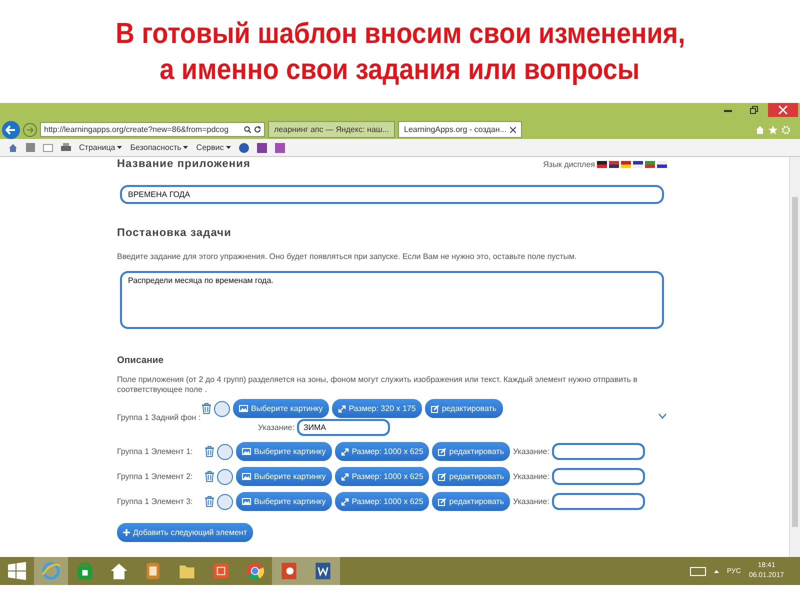  What do you see at coordinates (377, 408) in the screenshot?
I see `size-button: Размер: 320 x 175` at bounding box center [377, 408].